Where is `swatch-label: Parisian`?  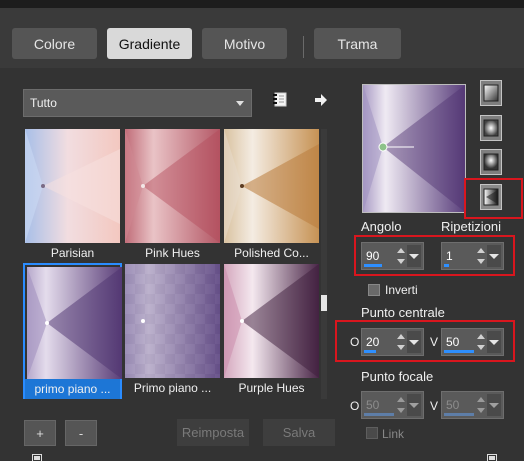
swatch-label: Parisian is located at coordinates (72, 253).